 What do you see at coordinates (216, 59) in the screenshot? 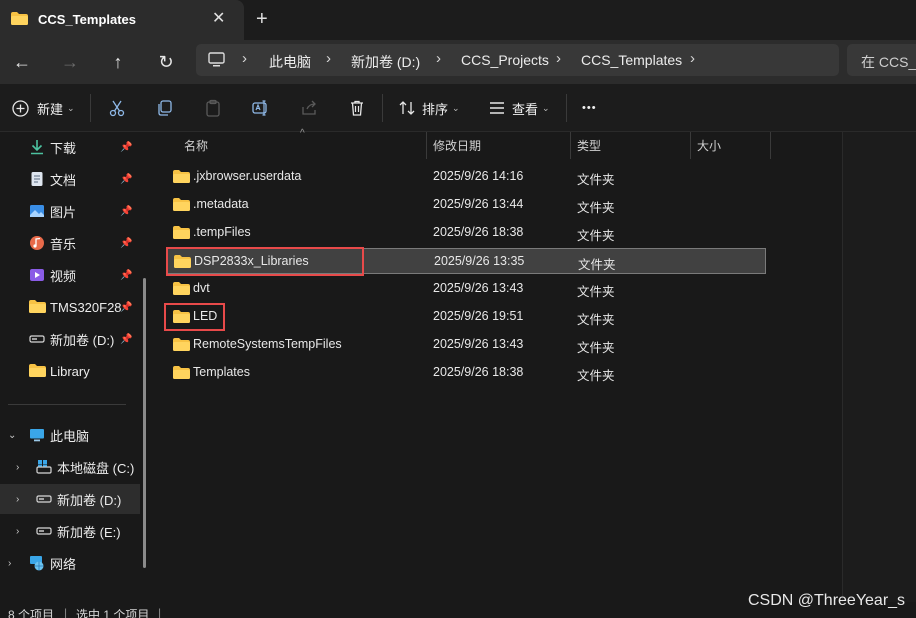
I see `computer-icon` at bounding box center [216, 59].